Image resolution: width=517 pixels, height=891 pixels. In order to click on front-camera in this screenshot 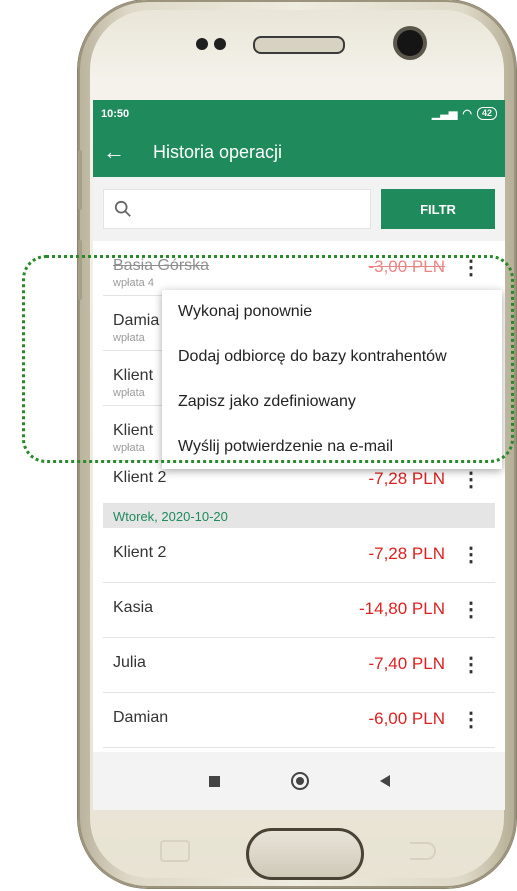, I will do `click(410, 43)`.